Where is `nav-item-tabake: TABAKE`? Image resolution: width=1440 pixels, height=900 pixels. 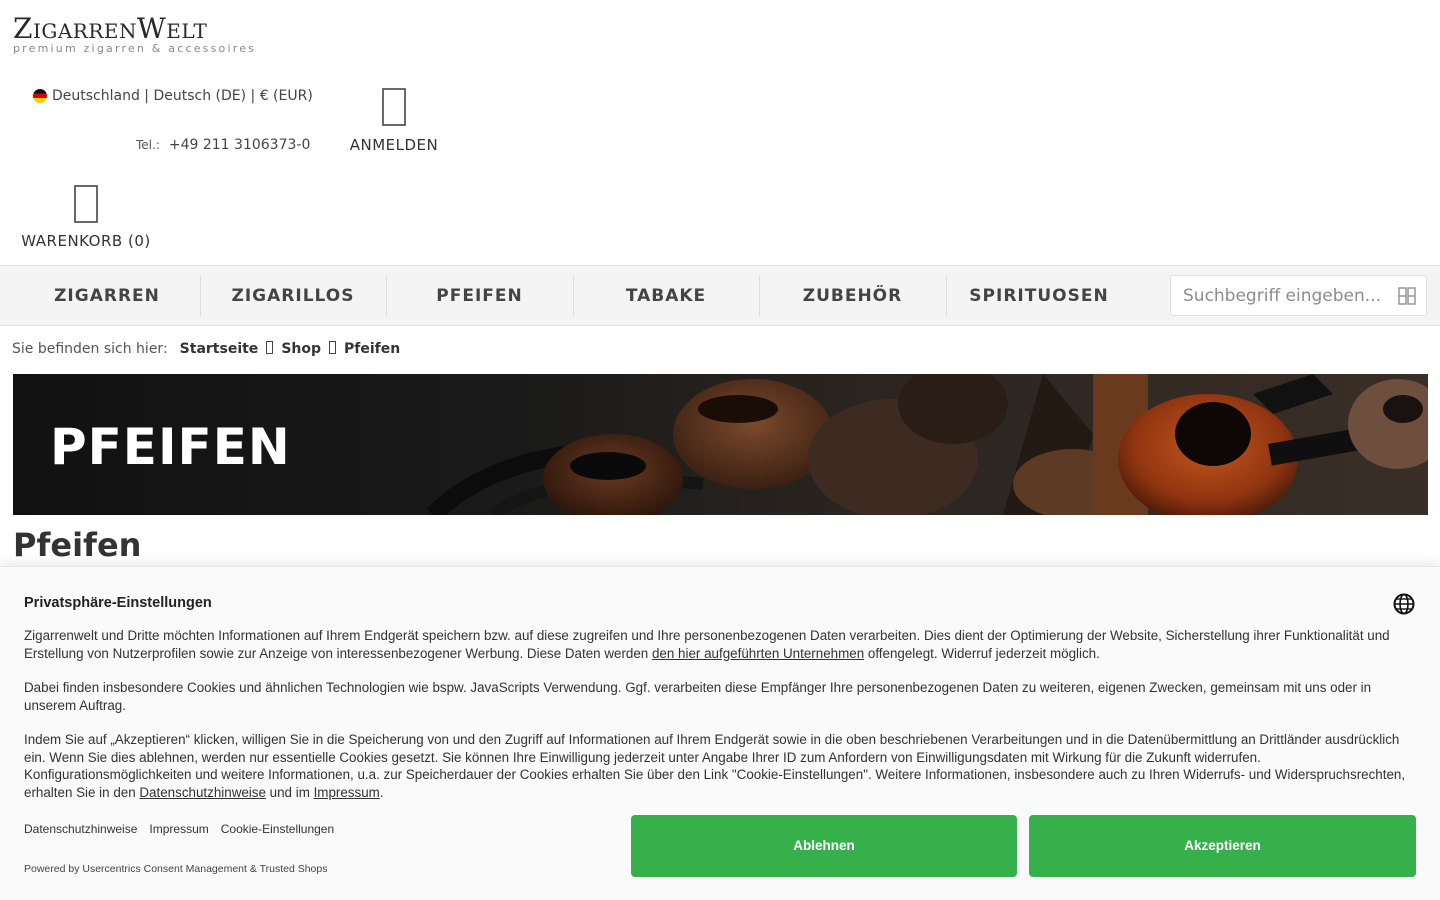
nav-item-tabake: TABAKE is located at coordinates (666, 296).